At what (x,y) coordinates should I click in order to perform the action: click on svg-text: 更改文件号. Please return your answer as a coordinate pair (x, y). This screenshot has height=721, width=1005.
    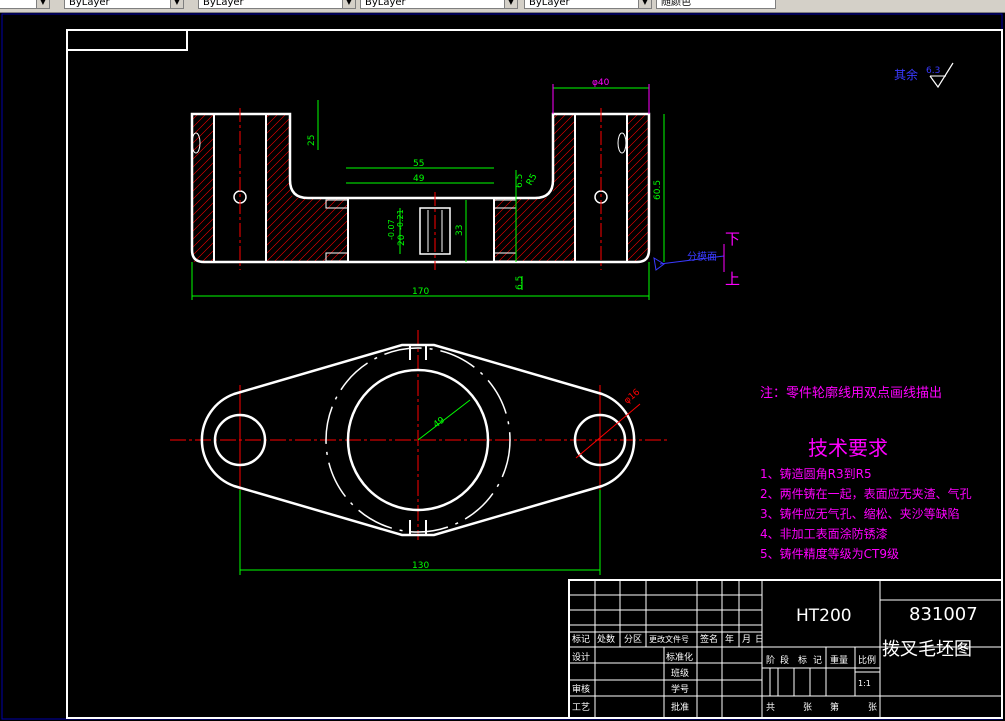
    Looking at the image, I should click on (669, 639).